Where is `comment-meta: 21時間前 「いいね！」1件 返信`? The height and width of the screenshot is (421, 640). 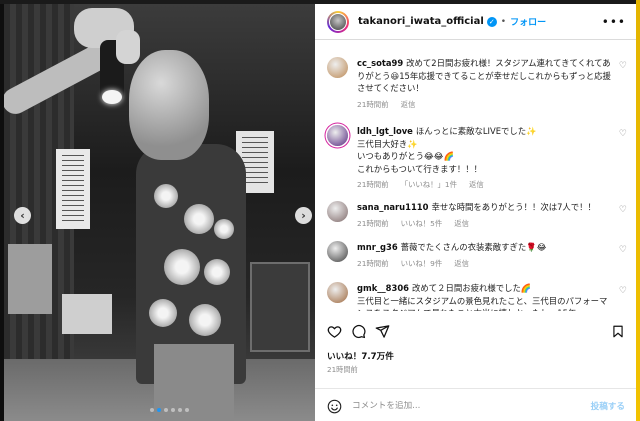 comment-meta: 21時間前 「いいね！」1件 返信 is located at coordinates (486, 185).